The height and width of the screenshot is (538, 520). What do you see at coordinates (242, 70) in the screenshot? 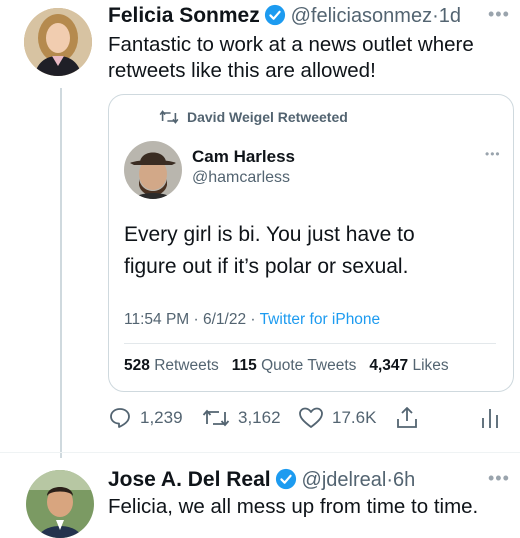
I see `tweet-text-line: retweets like this are allowed!` at bounding box center [242, 70].